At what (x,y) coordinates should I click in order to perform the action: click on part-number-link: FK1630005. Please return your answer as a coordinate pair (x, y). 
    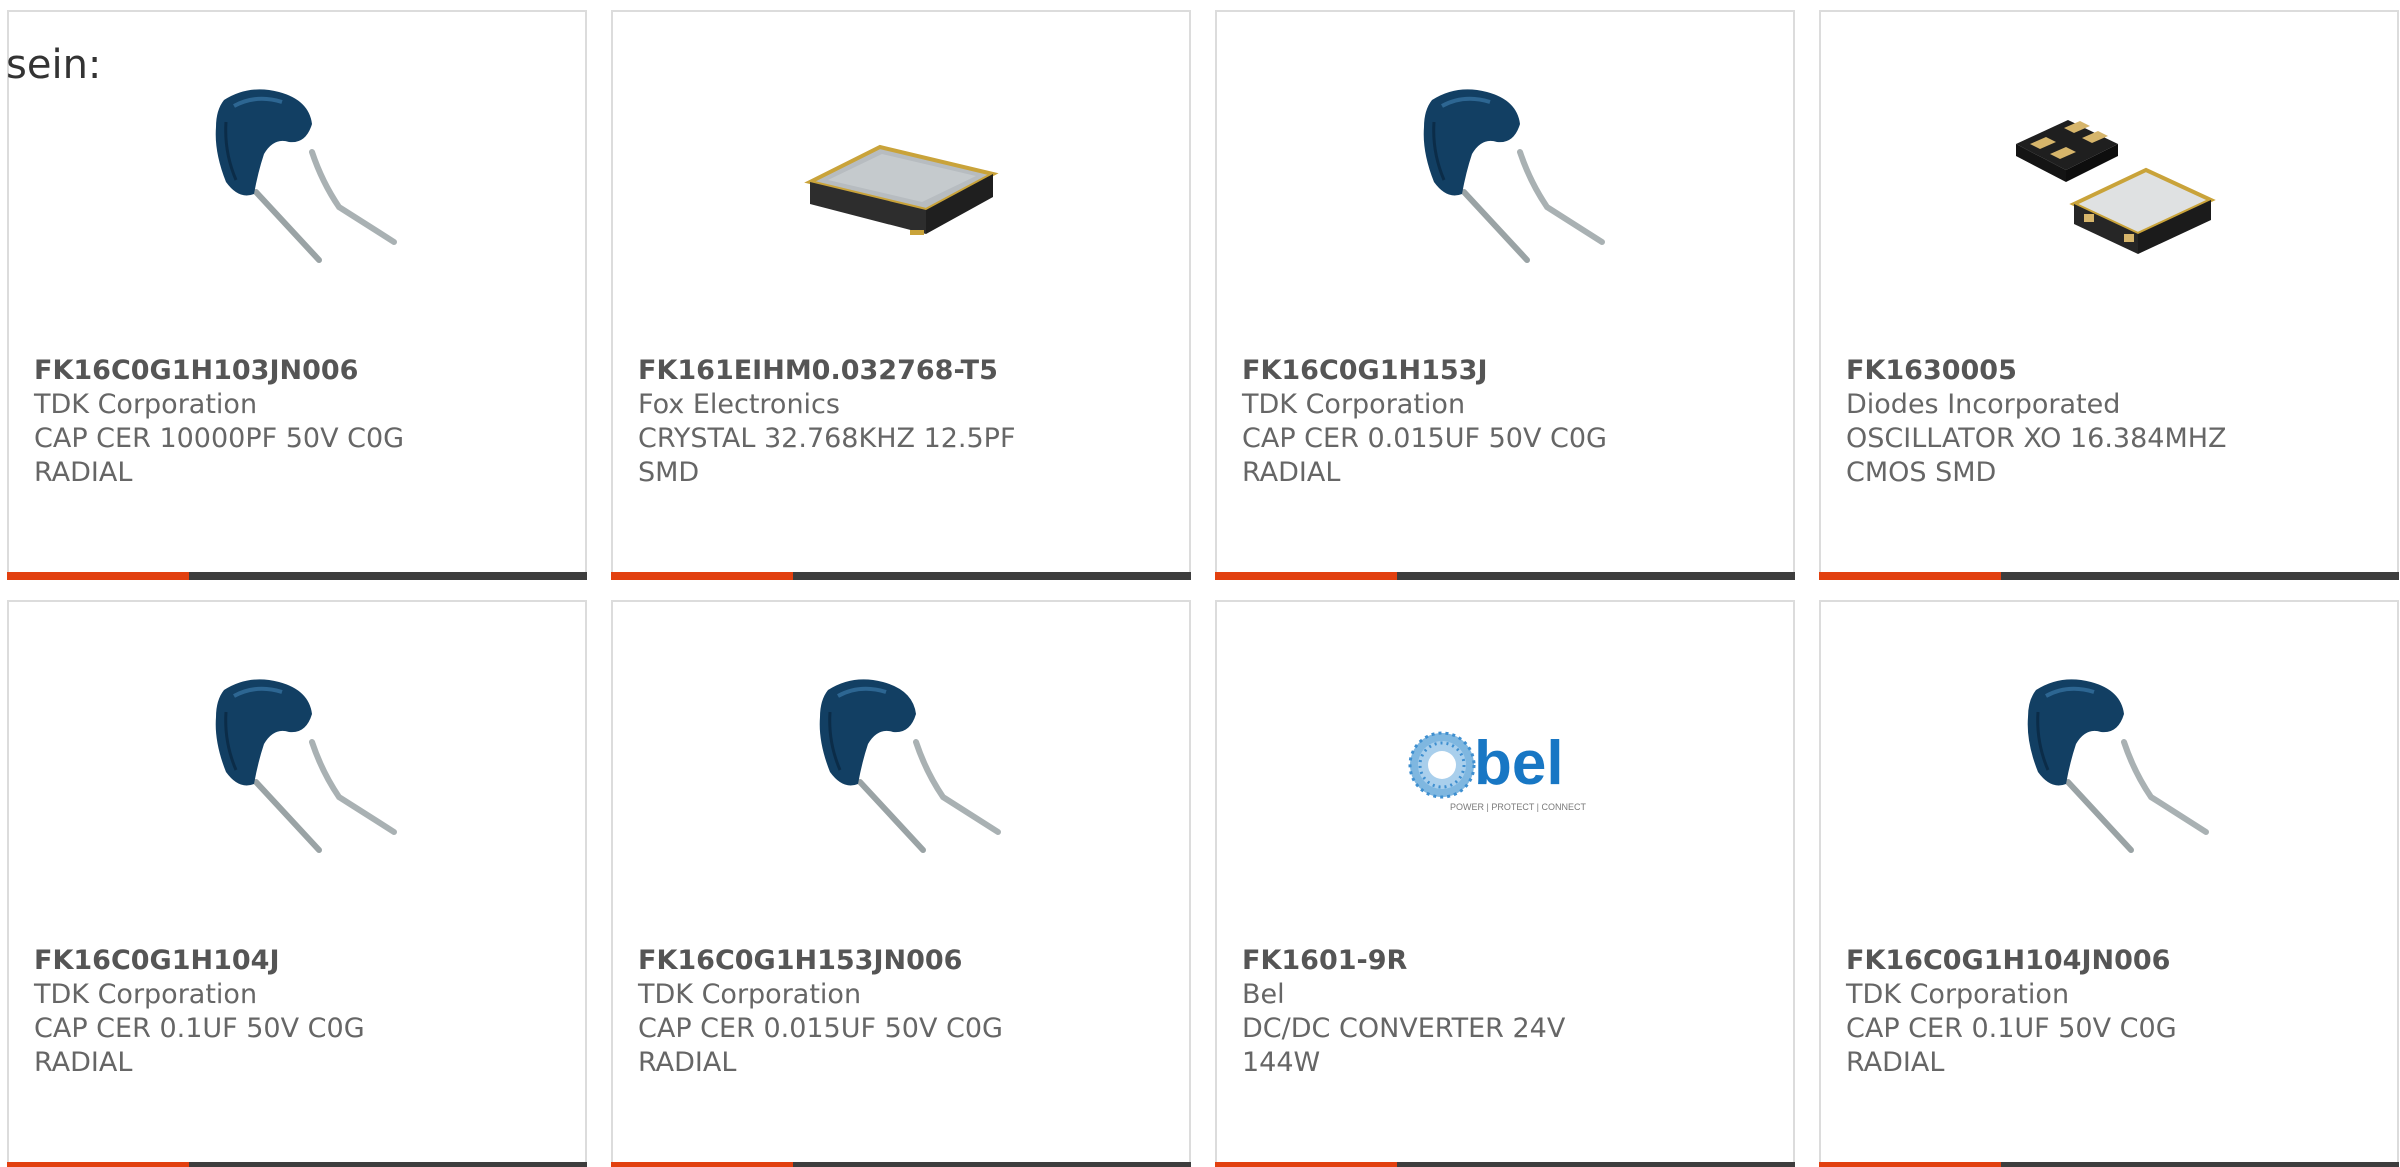
    Looking at the image, I should click on (2106, 371).